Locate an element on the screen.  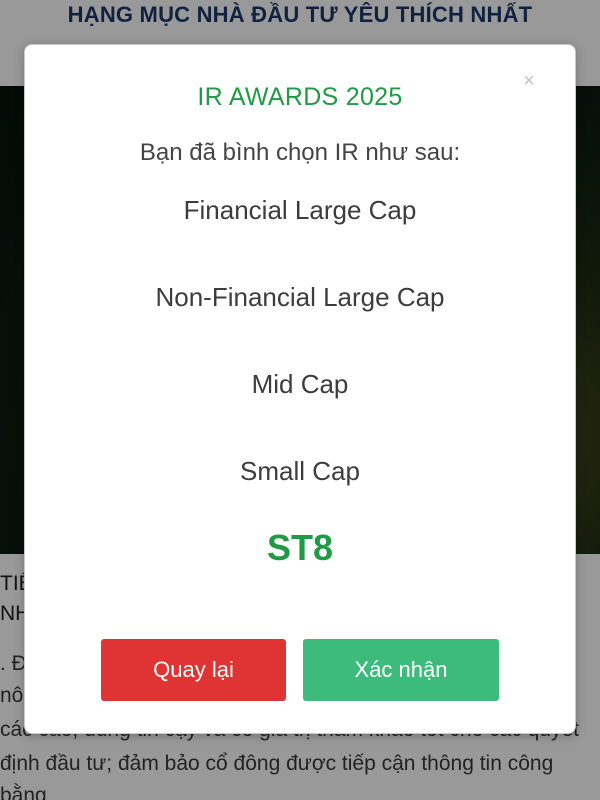
confirm-button: Xác nhận is located at coordinates (401, 670).